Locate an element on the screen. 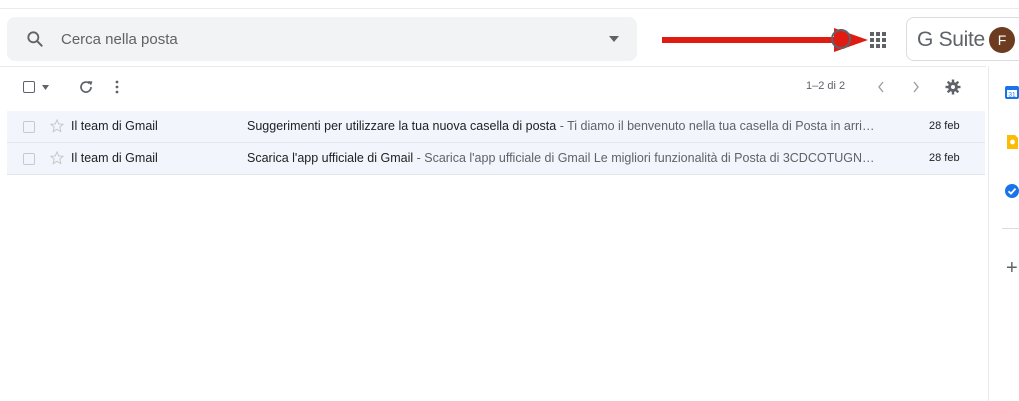 The image size is (1019, 401). top-divider is located at coordinates (509, 8).